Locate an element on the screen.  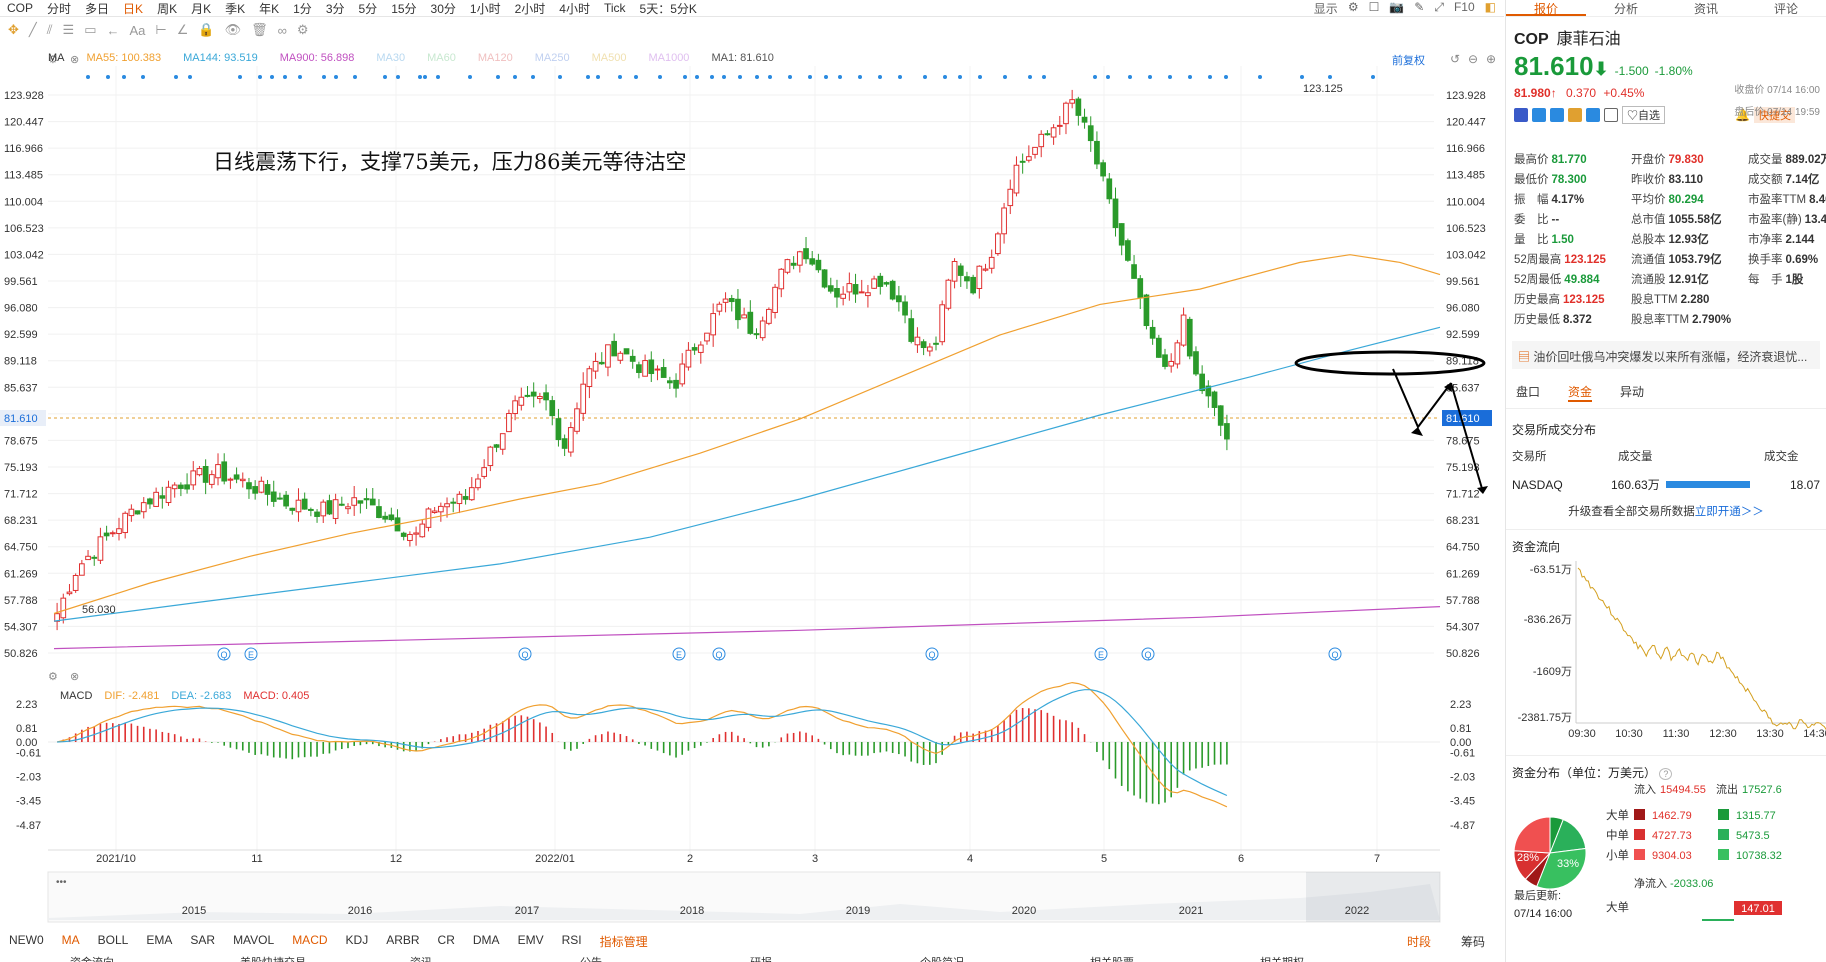
chip-button: 筹码 is located at coordinates (1473, 941).